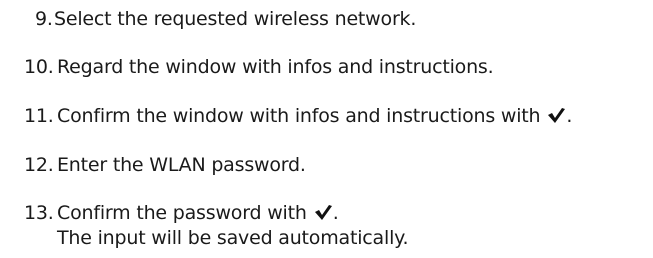  What do you see at coordinates (39, 165) in the screenshot?
I see `step-number: 12.` at bounding box center [39, 165].